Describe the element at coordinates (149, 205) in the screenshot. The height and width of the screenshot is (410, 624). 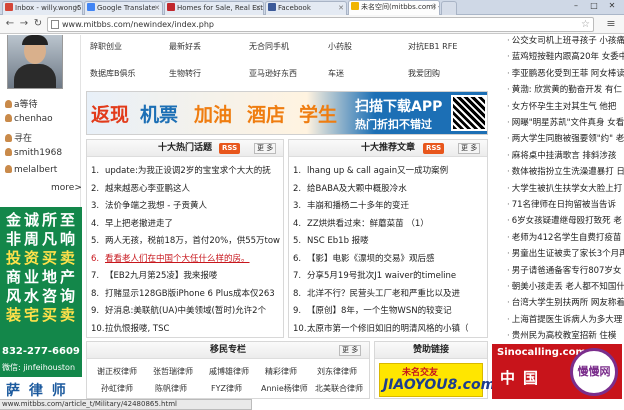
I see `list-item: 3. 法价争端之我想 - 子贡黄人` at that location.